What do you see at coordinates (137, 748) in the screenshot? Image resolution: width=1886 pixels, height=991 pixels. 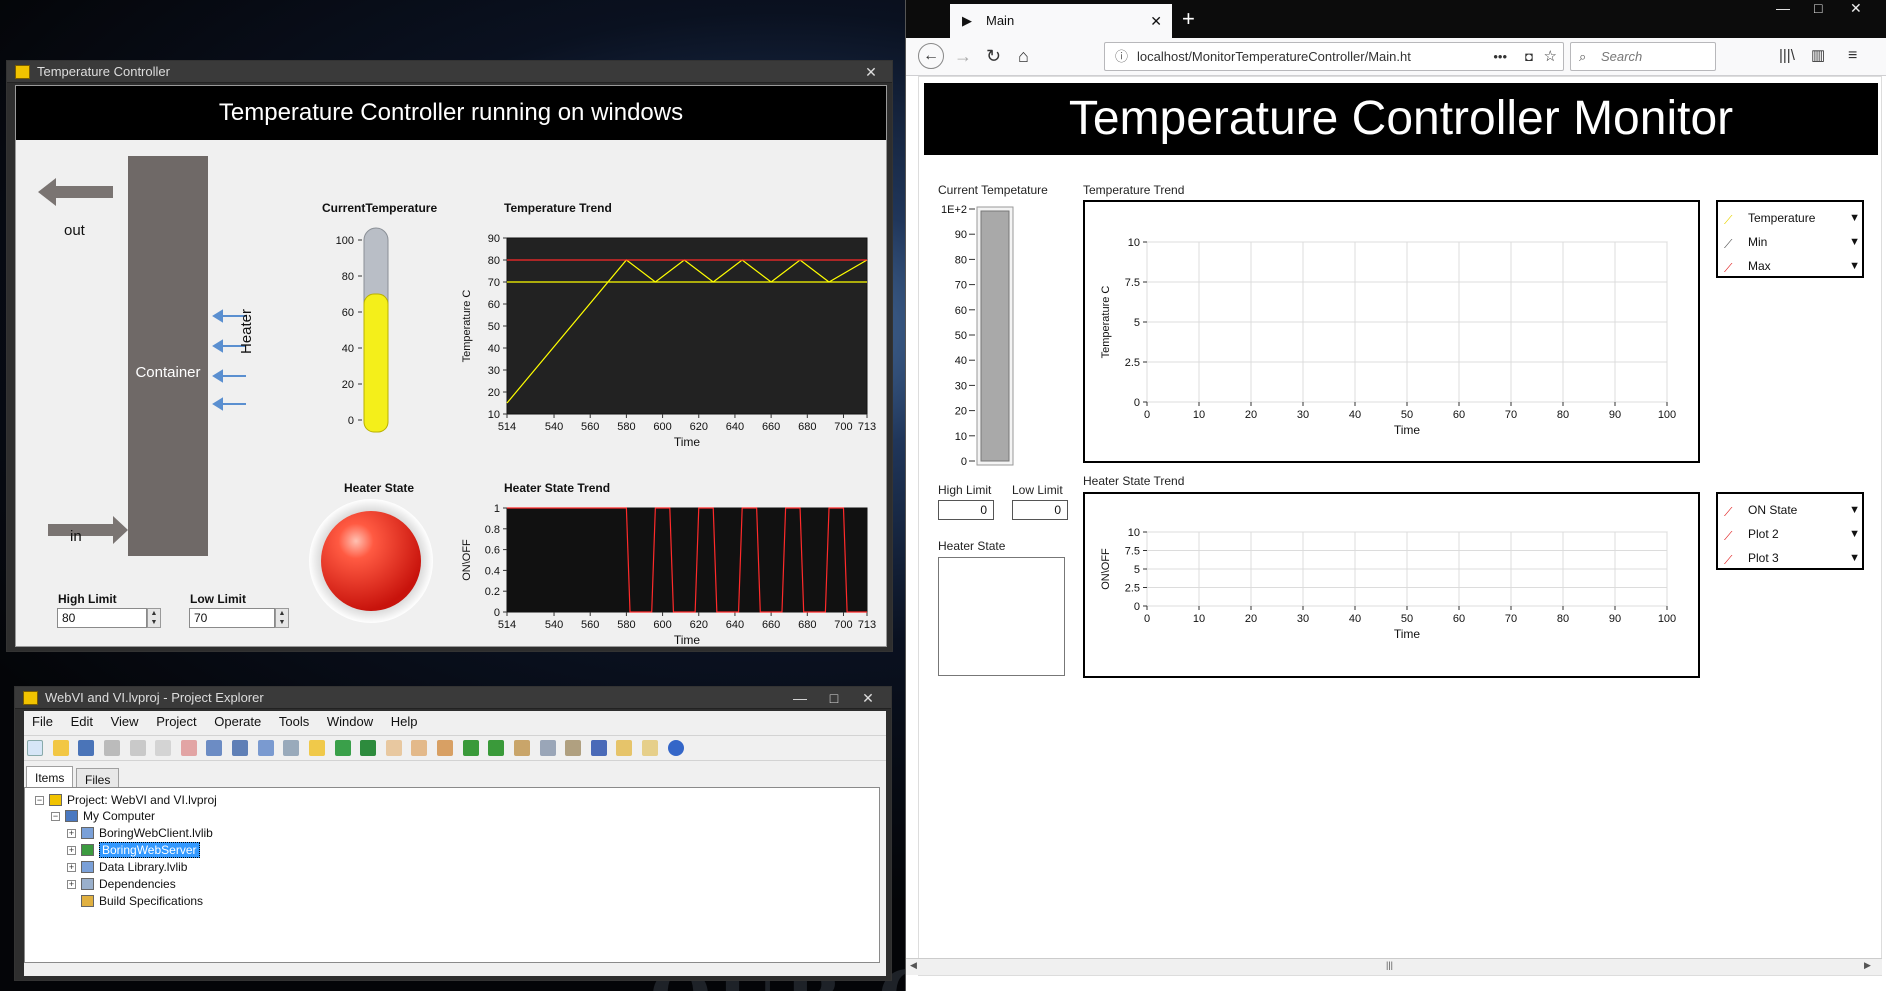 I see `copy-icon` at bounding box center [137, 748].